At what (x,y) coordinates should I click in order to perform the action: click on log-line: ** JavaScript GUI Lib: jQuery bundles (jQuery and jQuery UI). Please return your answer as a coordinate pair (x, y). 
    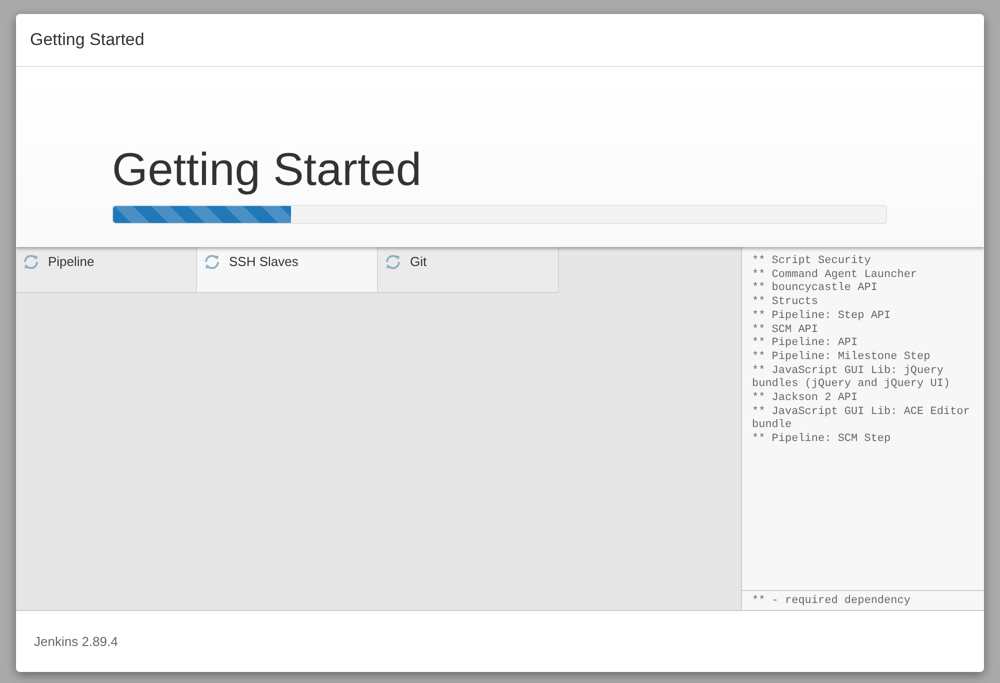
    Looking at the image, I should click on (852, 378).